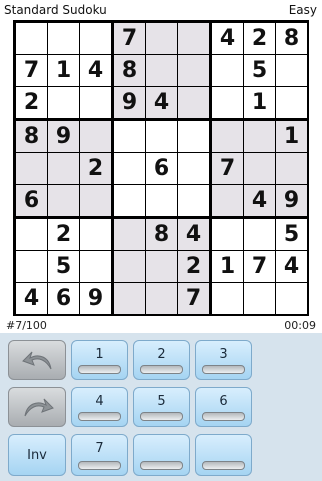 This screenshot has height=481, width=322. What do you see at coordinates (161, 354) in the screenshot?
I see `number-button-label: 2` at bounding box center [161, 354].